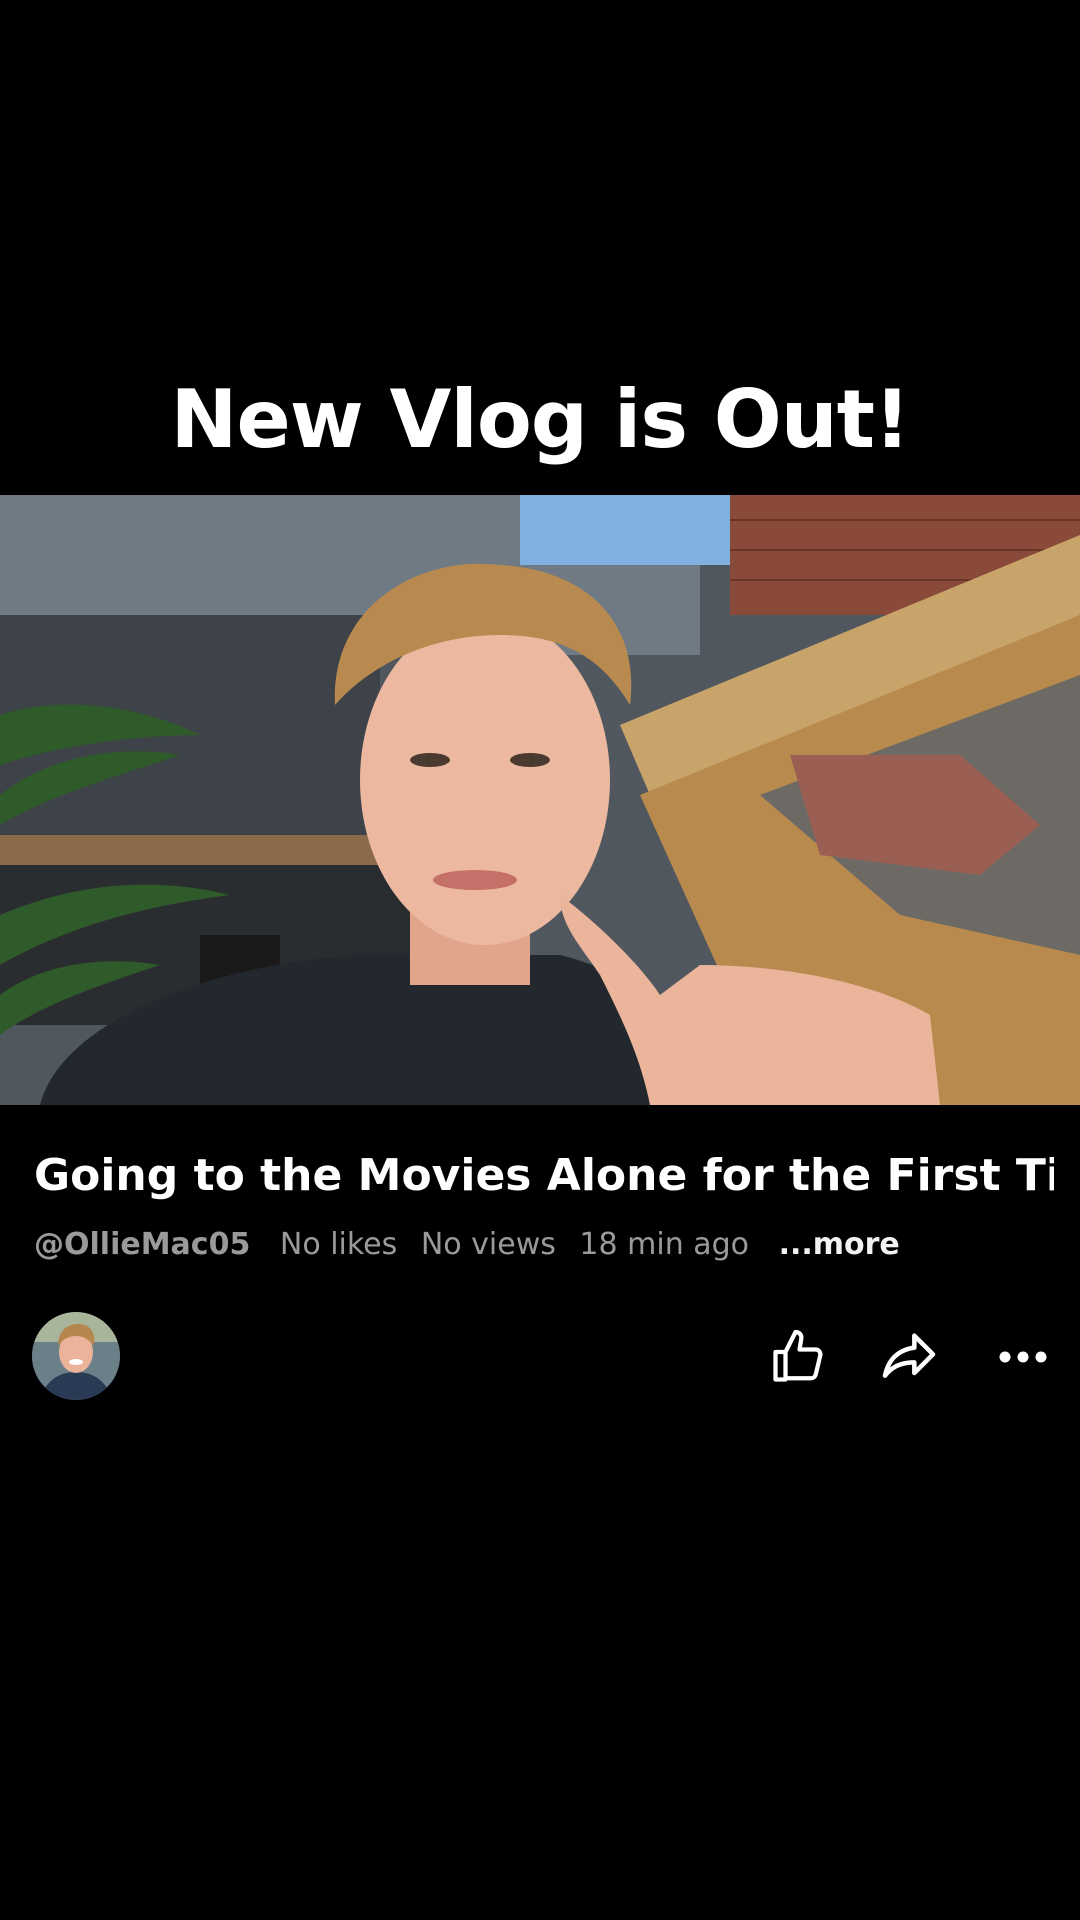 The image size is (1080, 1920). I want to click on likes-count: No likes, so click(338, 1244).